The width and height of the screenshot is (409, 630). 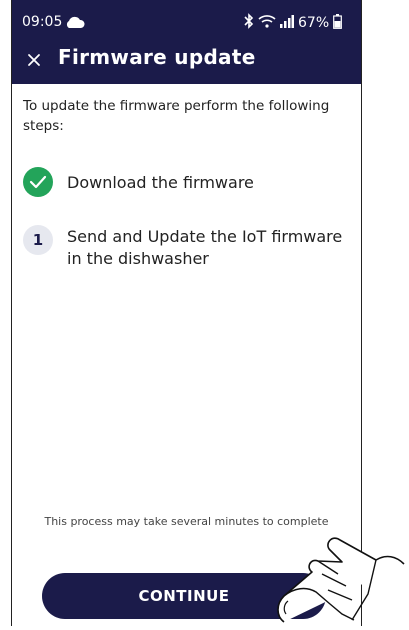 I want to click on status-time: 09:05, so click(x=42, y=22).